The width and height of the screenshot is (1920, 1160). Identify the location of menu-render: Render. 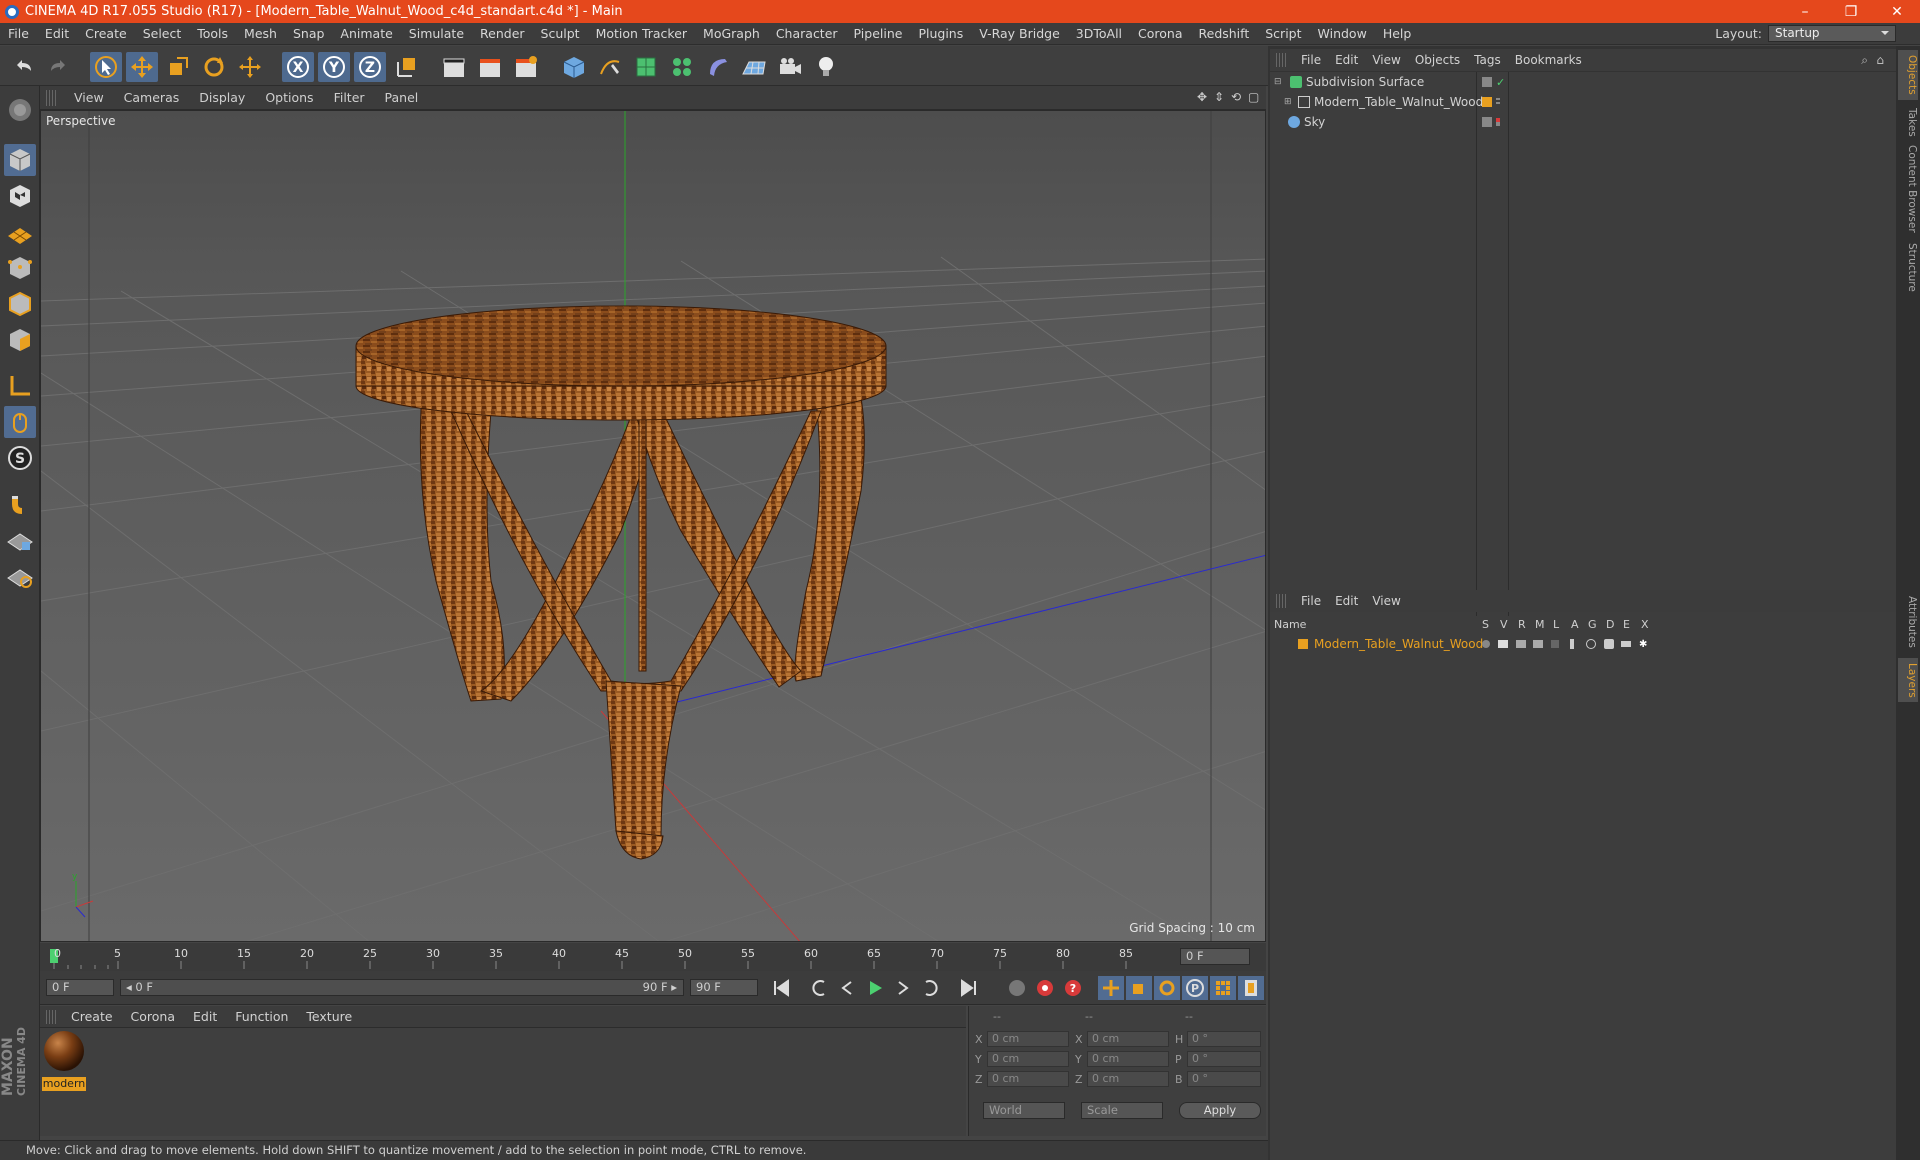
(502, 33).